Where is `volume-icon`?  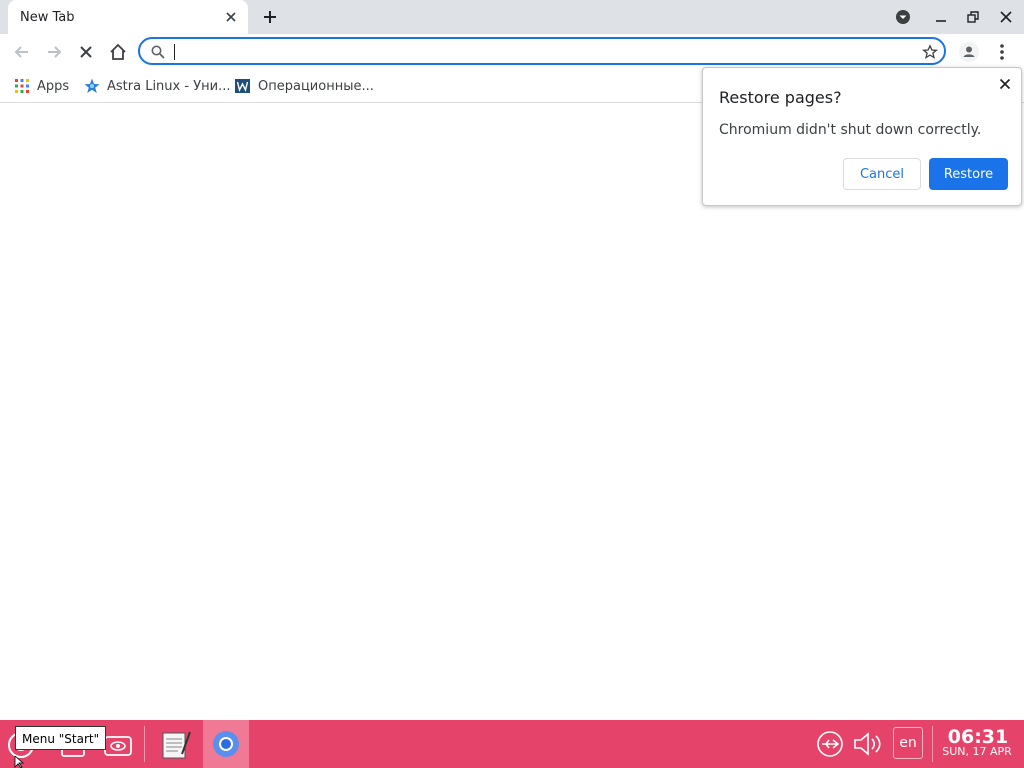 volume-icon is located at coordinates (869, 744).